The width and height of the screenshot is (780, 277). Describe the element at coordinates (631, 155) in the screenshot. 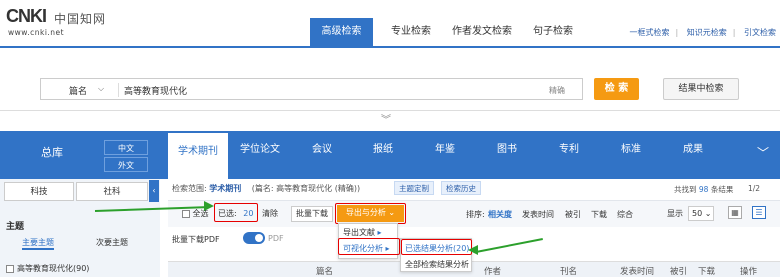

I see `db-tab-standards: 标准` at that location.